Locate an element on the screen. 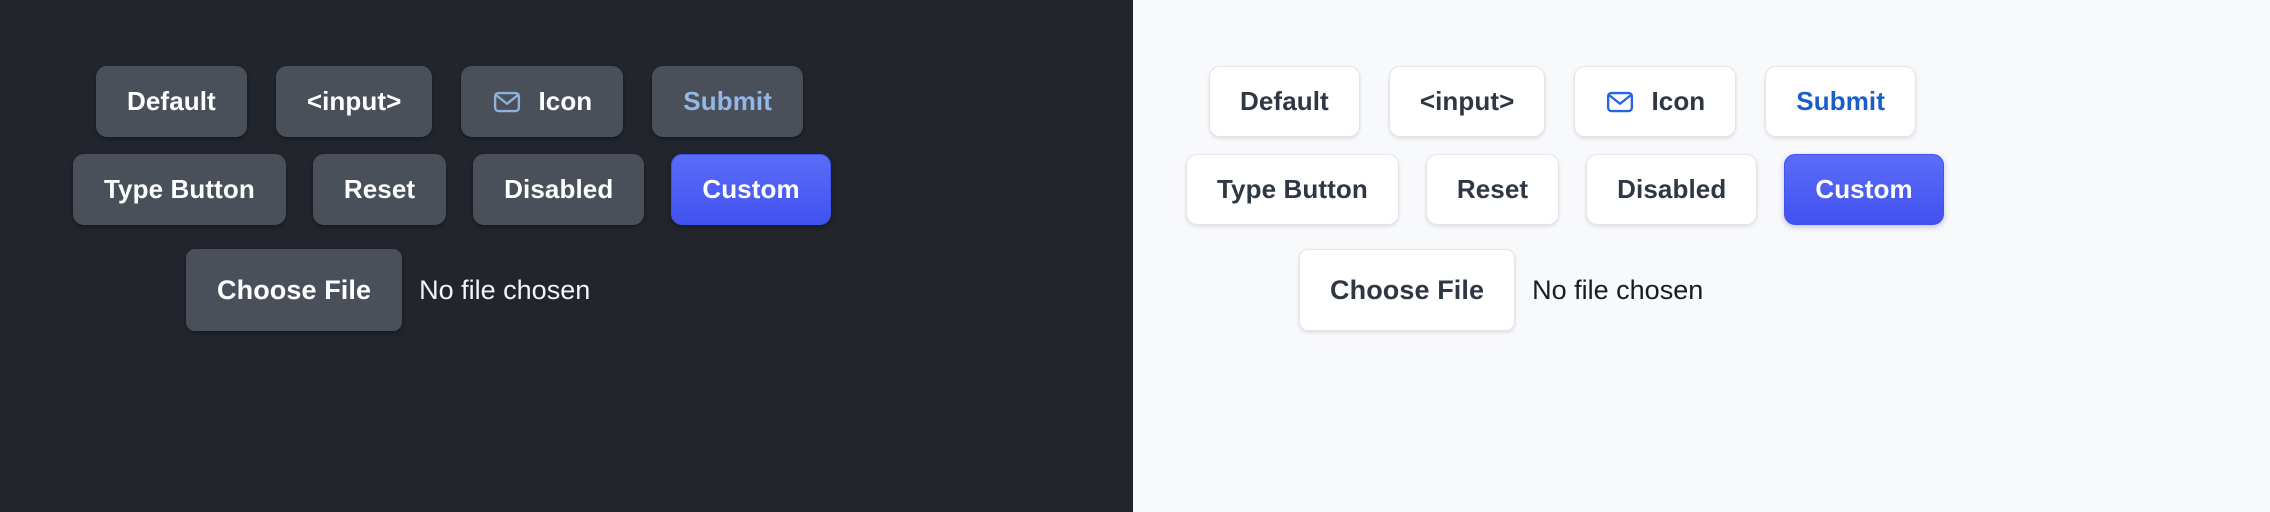 The image size is (2270, 512). dark-reset-button: Reset is located at coordinates (379, 189).